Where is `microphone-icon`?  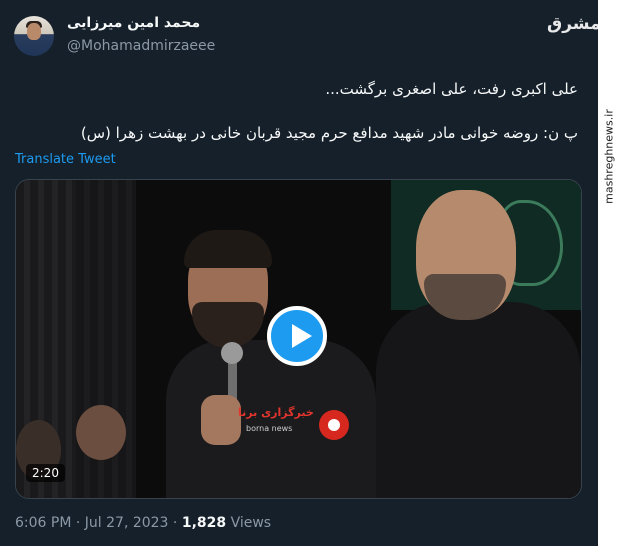
microphone-icon is located at coordinates (232, 353).